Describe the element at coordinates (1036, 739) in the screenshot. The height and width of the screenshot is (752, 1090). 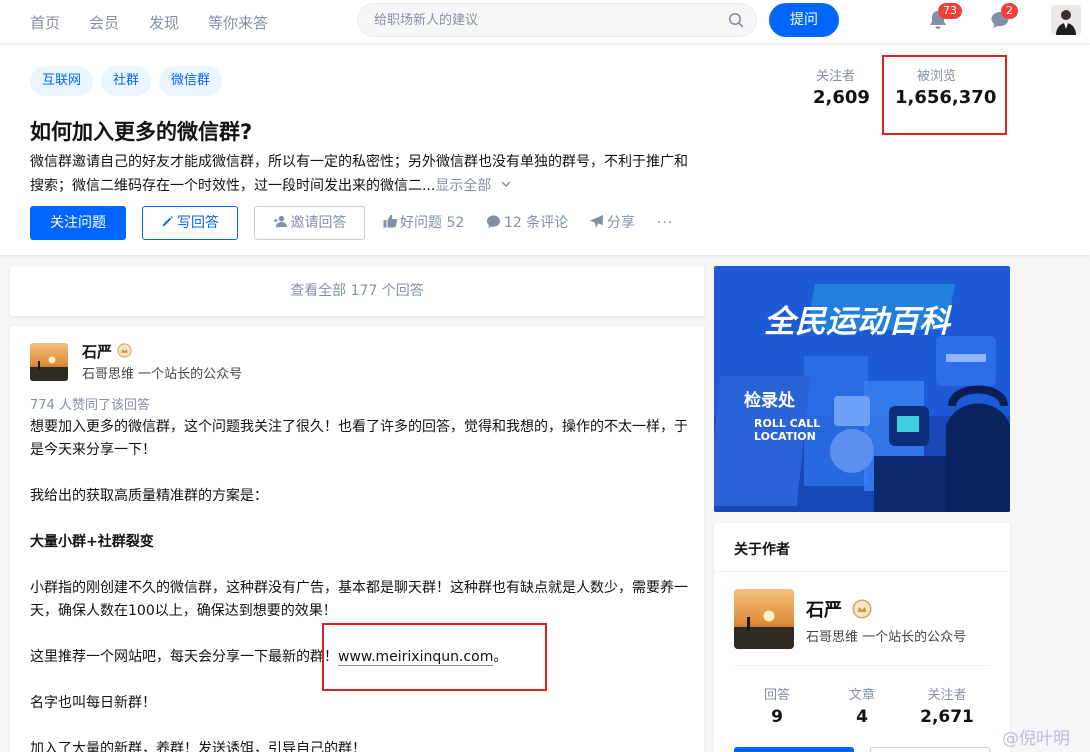
I see `watermark: @倪叶明` at that location.